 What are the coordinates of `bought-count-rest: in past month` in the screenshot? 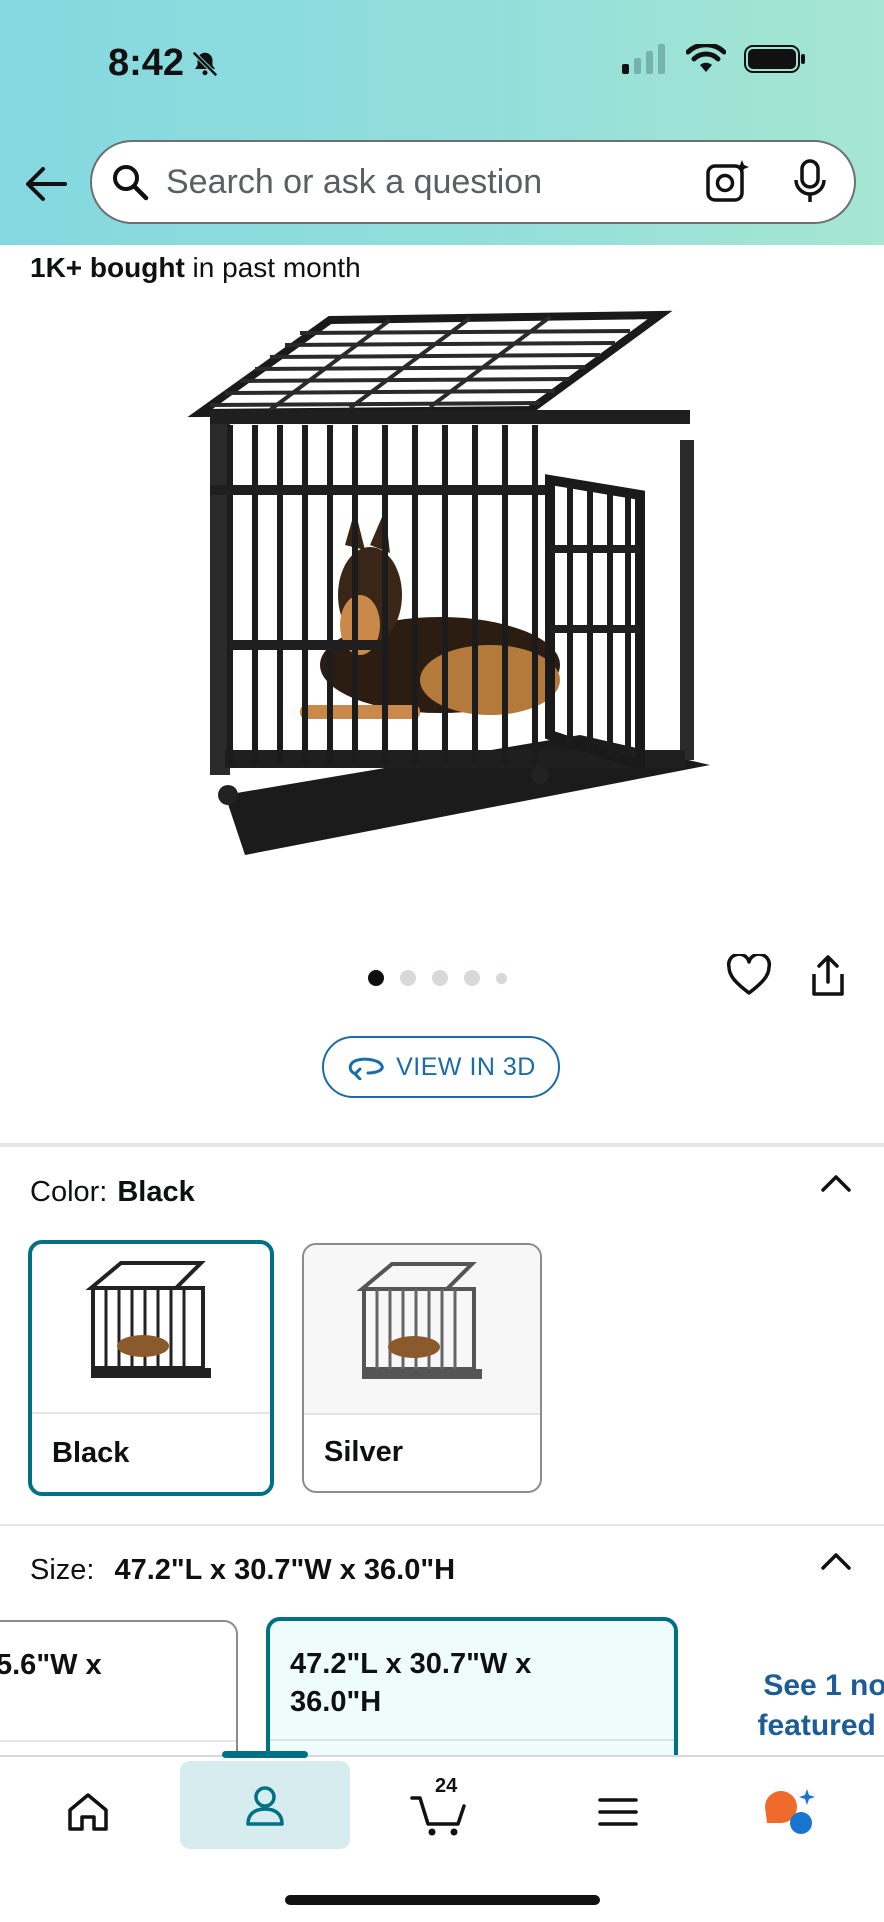 It's located at (272, 267).